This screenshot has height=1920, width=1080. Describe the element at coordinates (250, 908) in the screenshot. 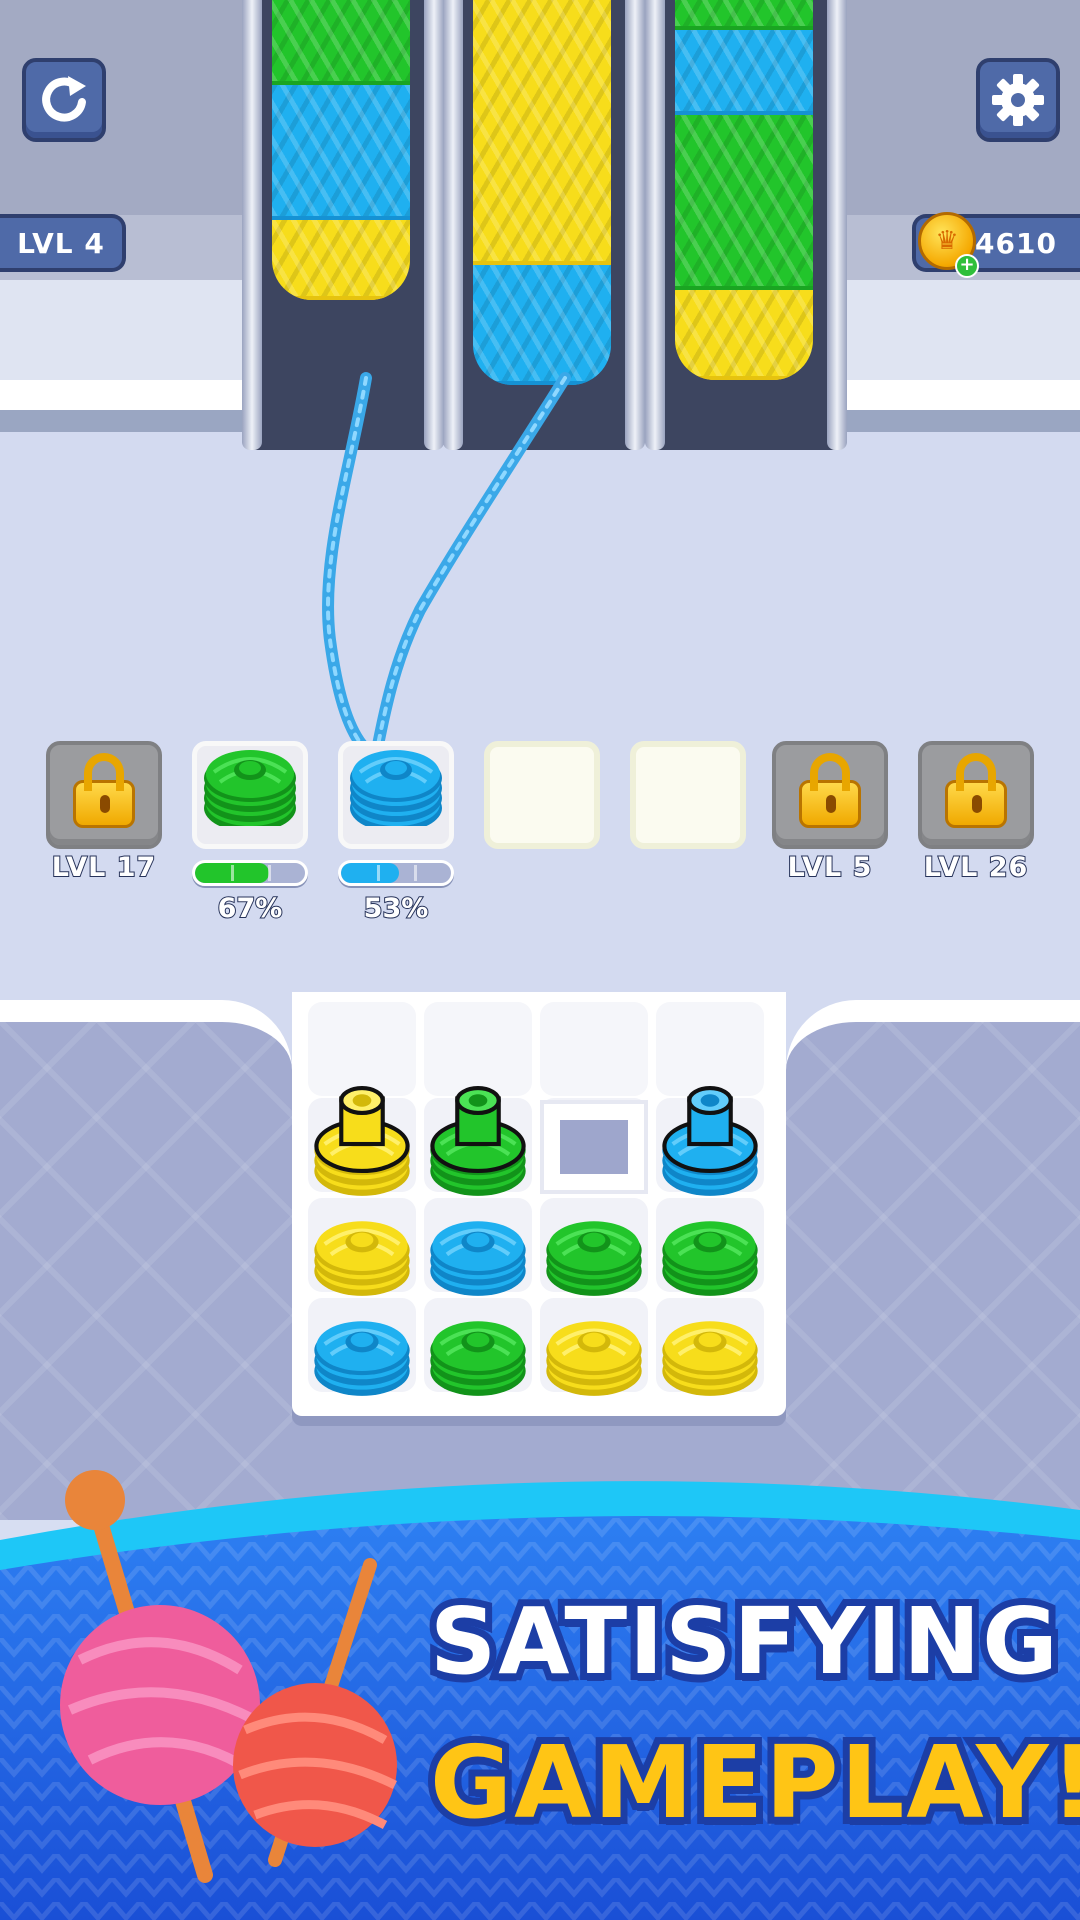

I see `slot-progress-label: 67%` at that location.